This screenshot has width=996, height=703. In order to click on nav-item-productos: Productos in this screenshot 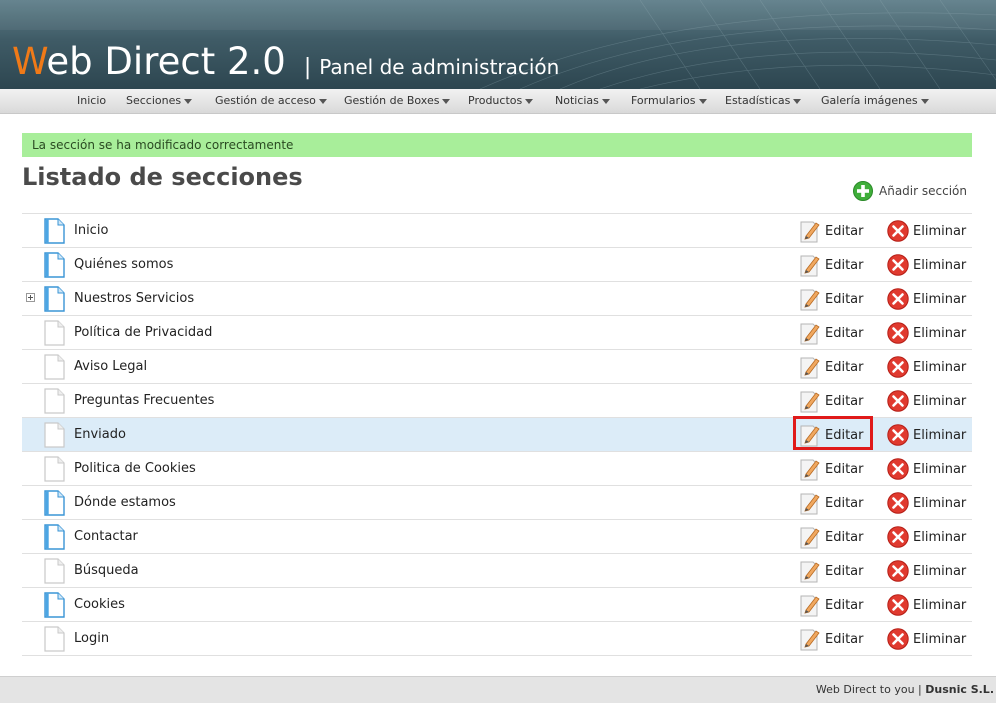, I will do `click(501, 101)`.